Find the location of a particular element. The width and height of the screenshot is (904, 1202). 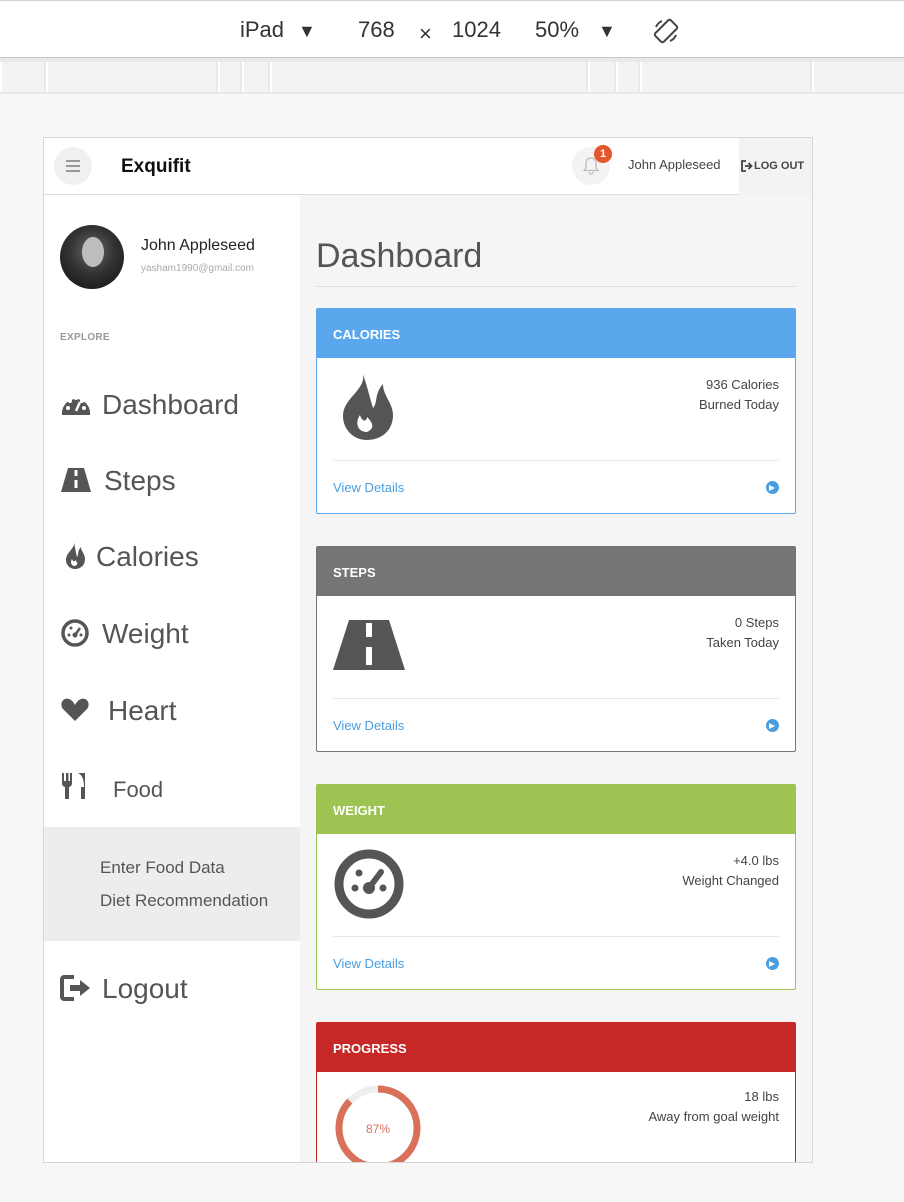

sidebar-item-logout: Logout is located at coordinates (170, 989).